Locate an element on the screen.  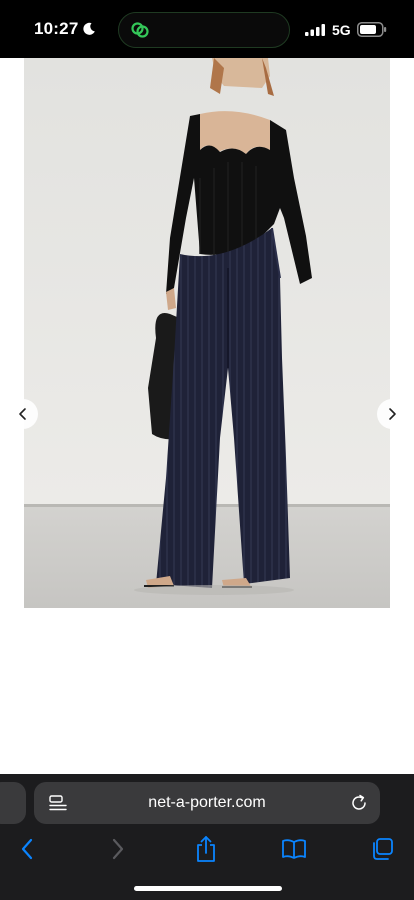
share-icon is located at coordinates (206, 849).